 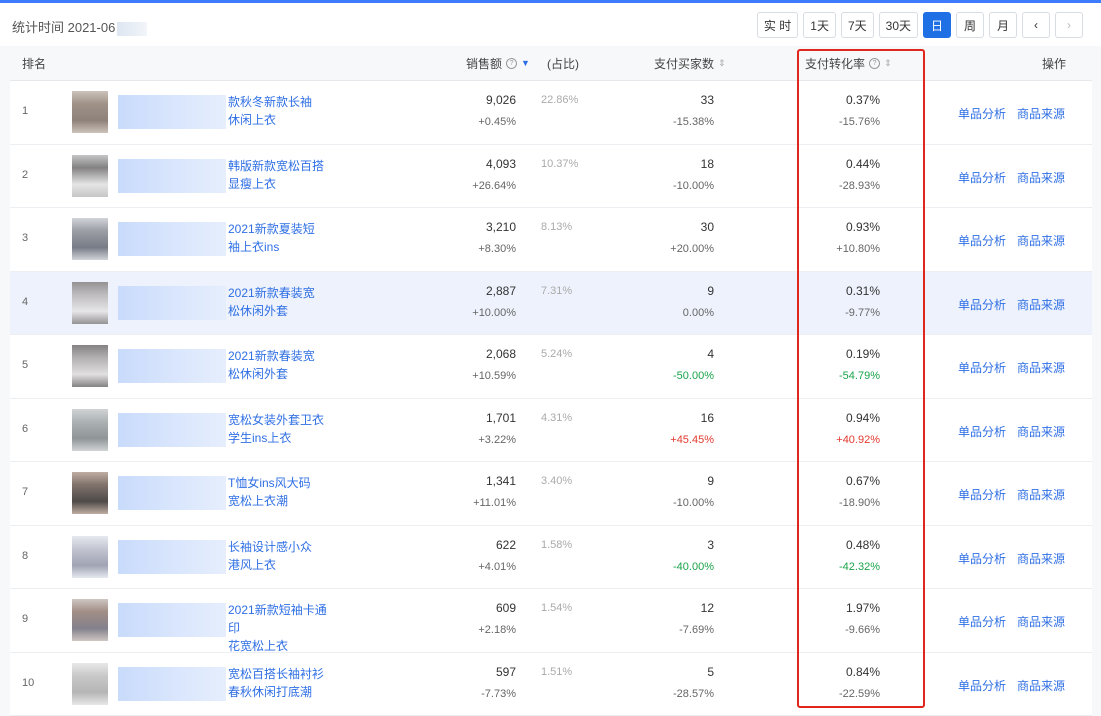 What do you see at coordinates (283, 429) in the screenshot?
I see `product-title-link: 宽松女装外套卫衣 学生ins上衣` at bounding box center [283, 429].